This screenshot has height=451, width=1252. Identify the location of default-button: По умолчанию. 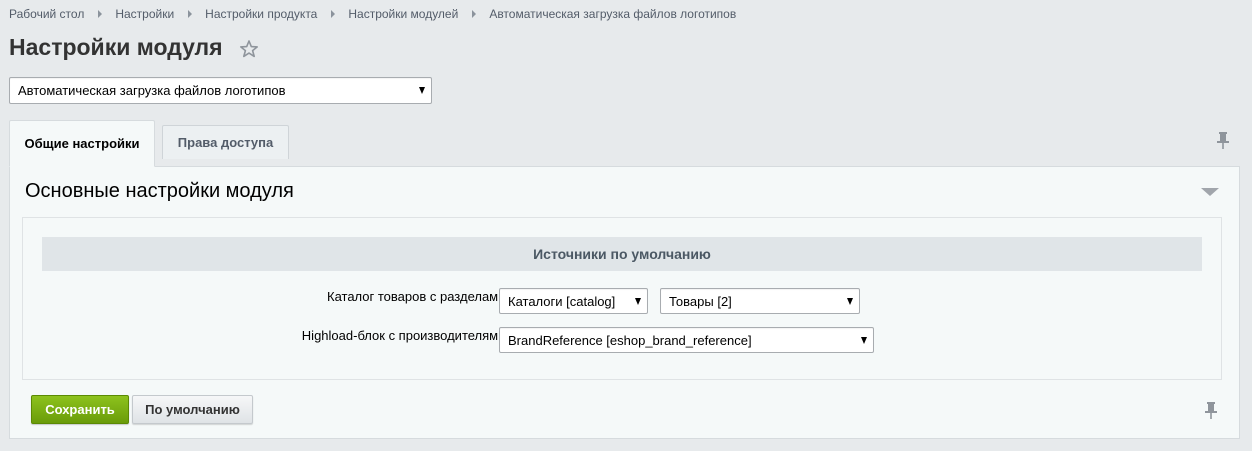
(192, 409).